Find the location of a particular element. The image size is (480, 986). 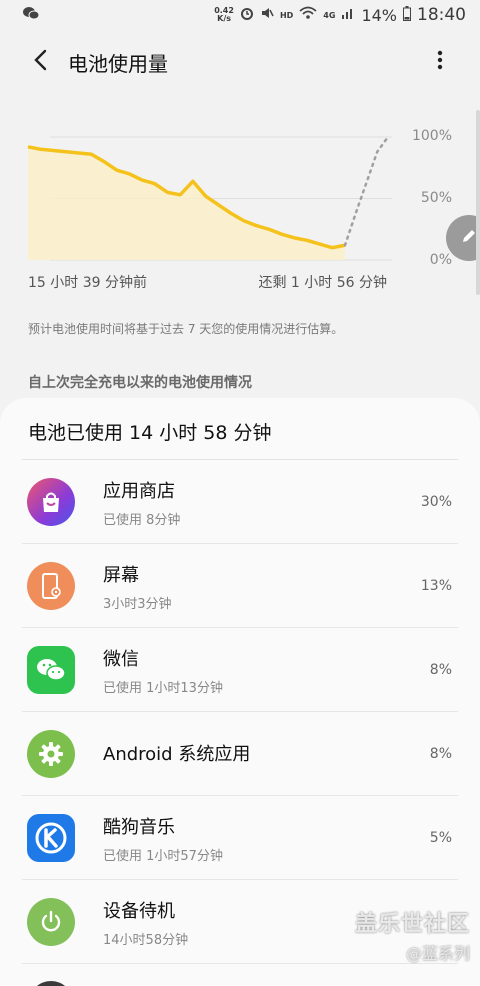

app-text: 设备待机 14小时58分钟 is located at coordinates (145, 922).